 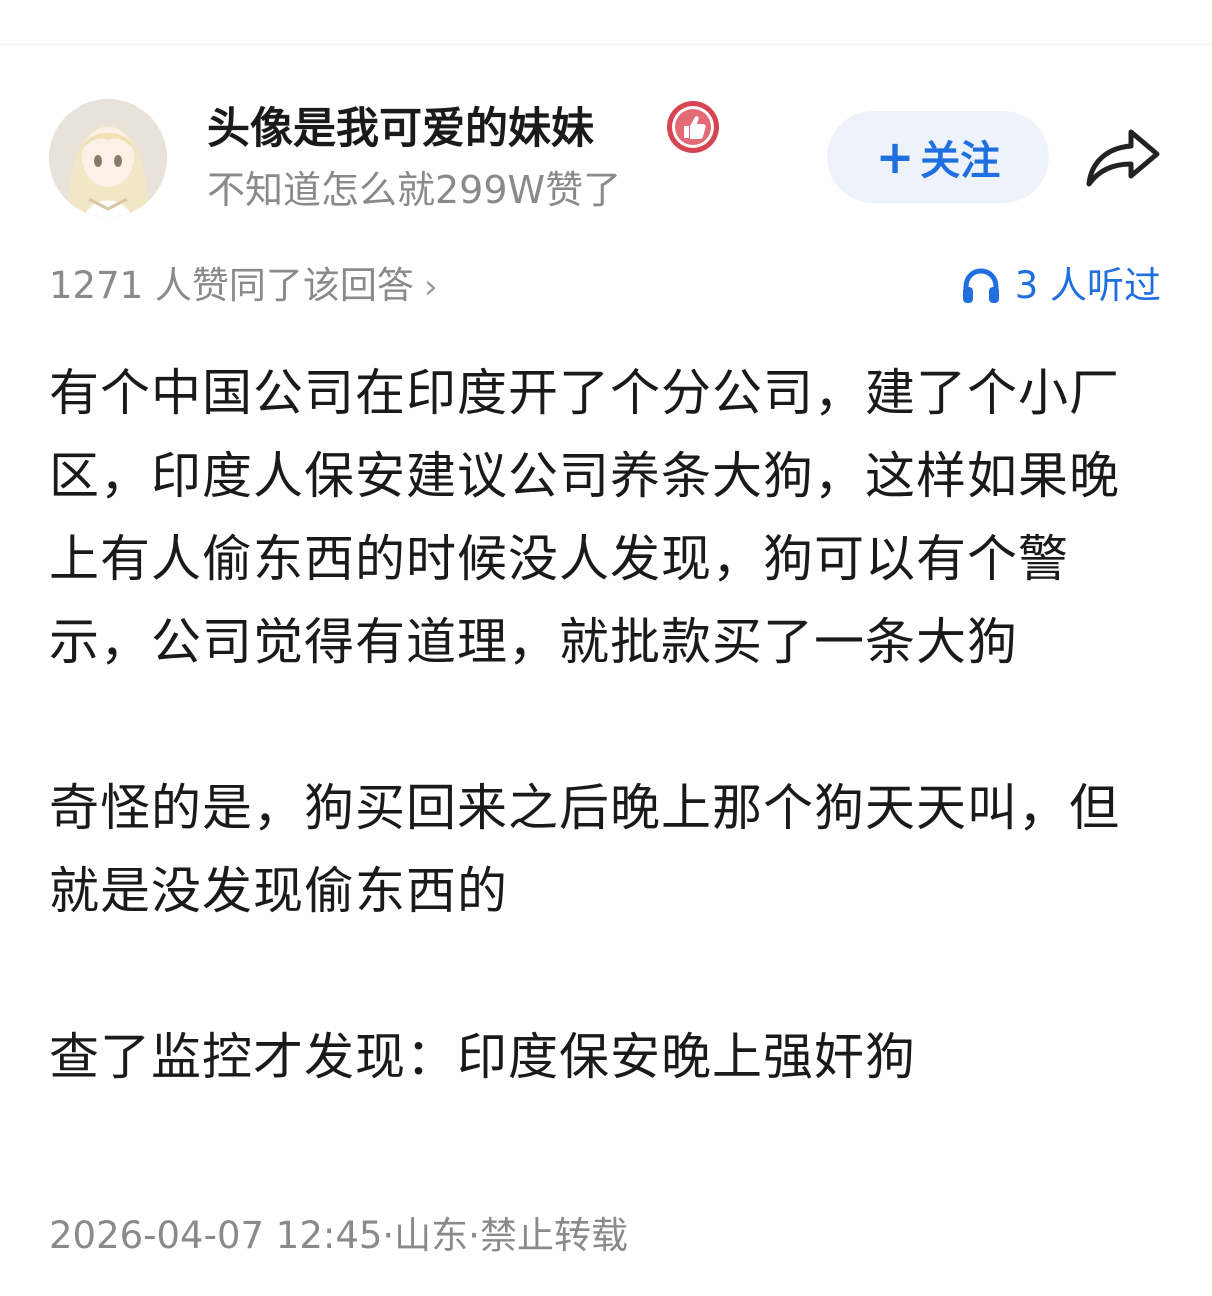 I want to click on headphones-icon, so click(x=980, y=285).